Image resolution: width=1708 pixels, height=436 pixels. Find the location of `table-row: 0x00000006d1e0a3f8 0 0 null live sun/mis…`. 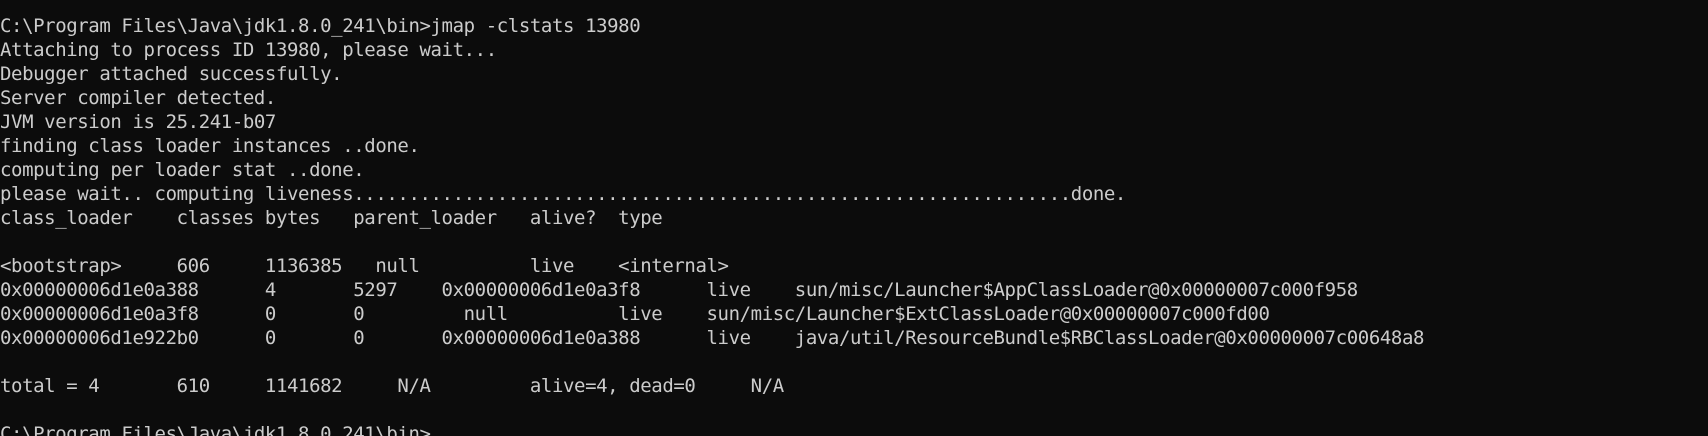

table-row: 0x00000006d1e0a3f8 0 0 null live sun/mis… is located at coordinates (635, 314).